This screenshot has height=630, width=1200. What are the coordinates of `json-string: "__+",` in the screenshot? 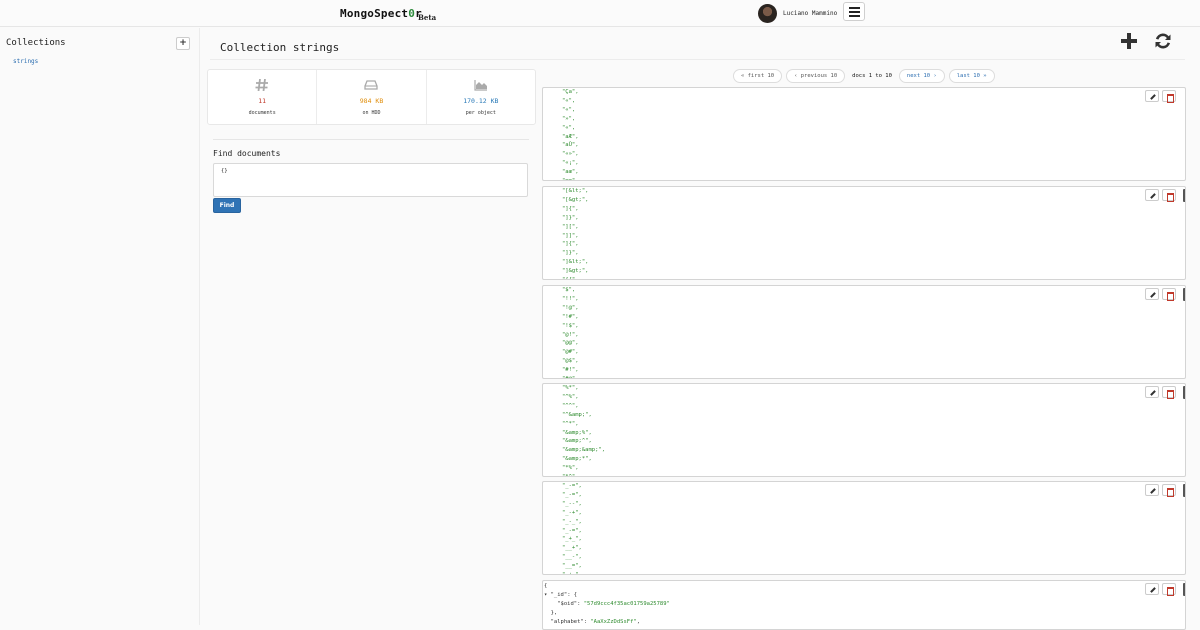 It's located at (572, 548).